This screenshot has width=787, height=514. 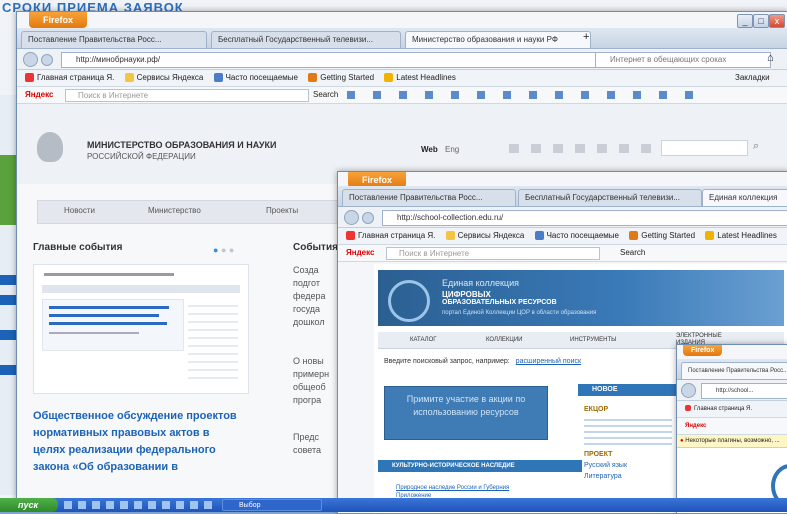 What do you see at coordinates (629, 454) in the screenshot?
I see `side-item: ПРОЕКТ` at bounding box center [629, 454].